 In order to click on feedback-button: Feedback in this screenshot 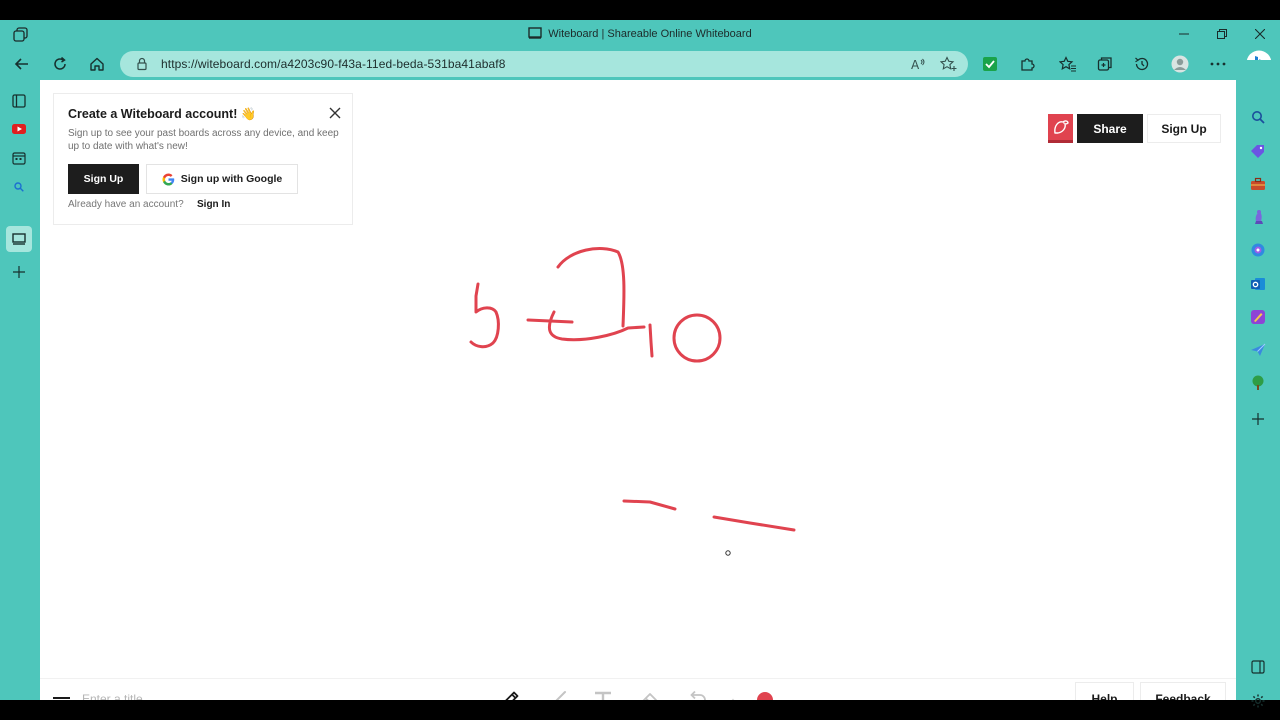, I will do `click(1183, 691)`.